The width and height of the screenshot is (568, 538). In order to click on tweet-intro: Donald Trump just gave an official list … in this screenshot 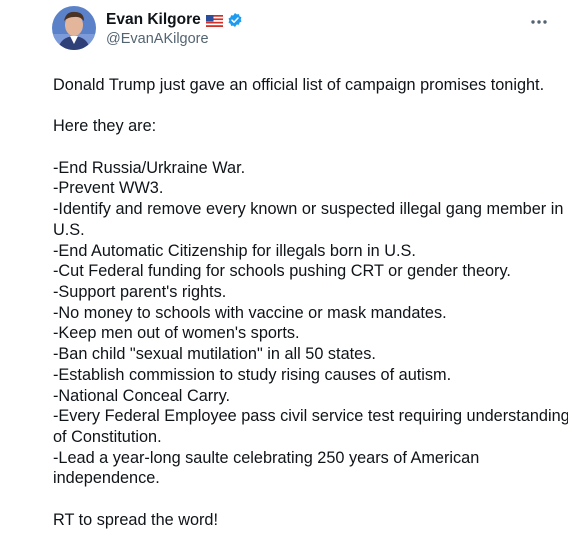, I will do `click(299, 85)`.